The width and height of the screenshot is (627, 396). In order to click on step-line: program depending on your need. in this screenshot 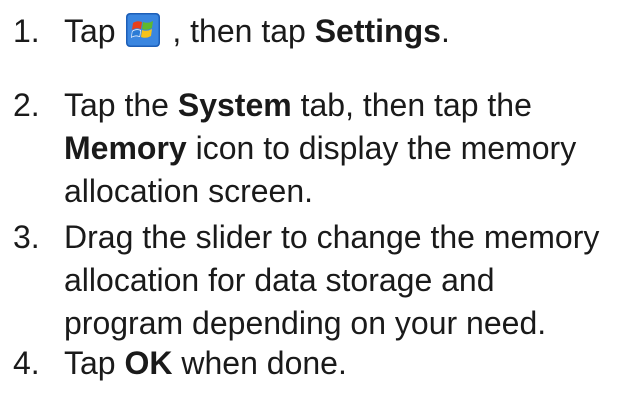, I will do `click(305, 323)`.